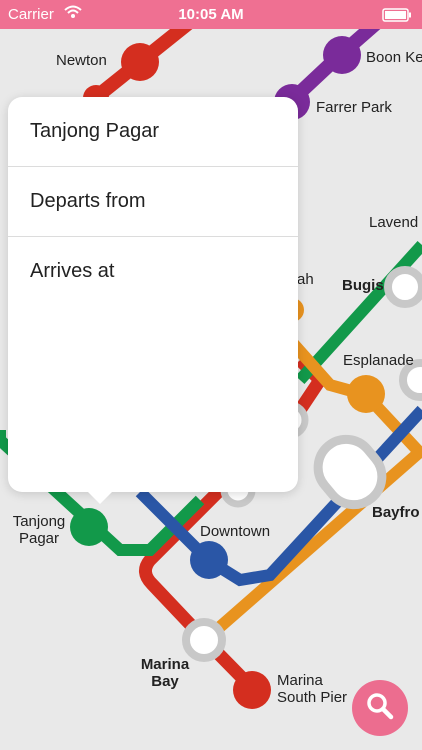 Image resolution: width=422 pixels, height=750 pixels. I want to click on station-marina-bay: Marina Bay, so click(165, 673).